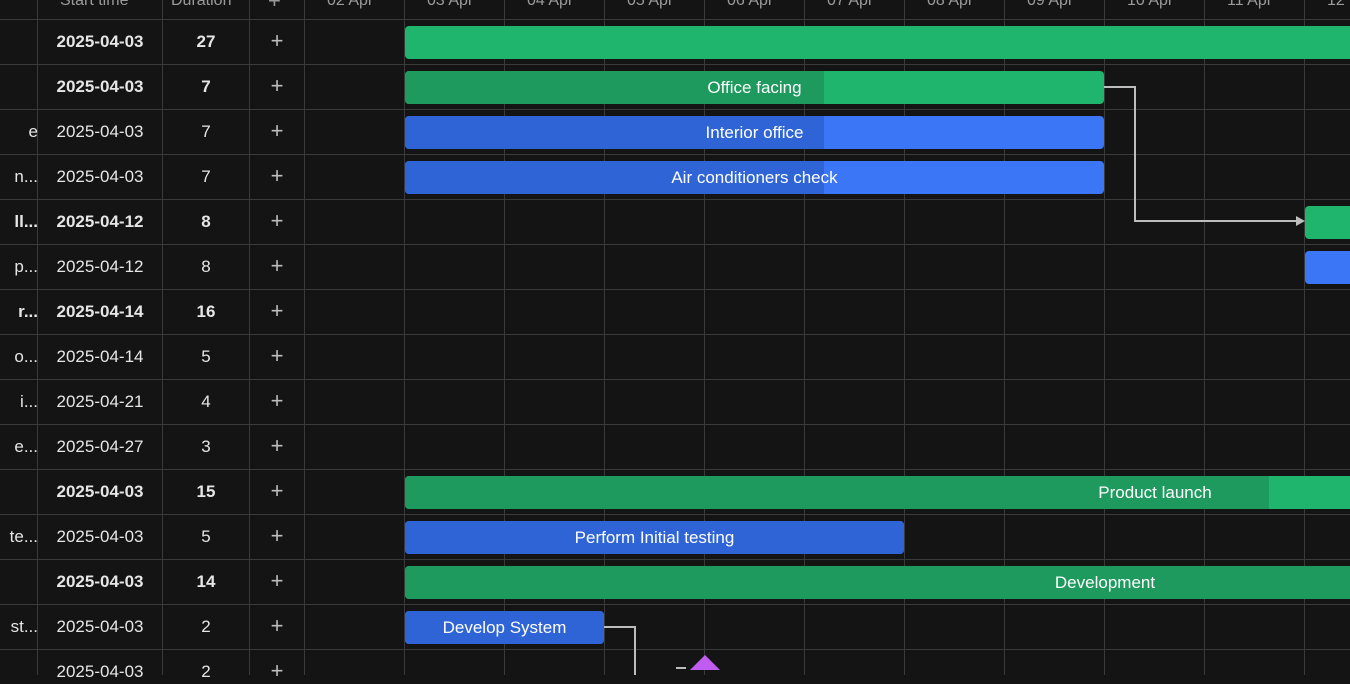 Image resolution: width=1350 pixels, height=684 pixels. What do you see at coordinates (705, 662) in the screenshot?
I see `milestone-icon` at bounding box center [705, 662].